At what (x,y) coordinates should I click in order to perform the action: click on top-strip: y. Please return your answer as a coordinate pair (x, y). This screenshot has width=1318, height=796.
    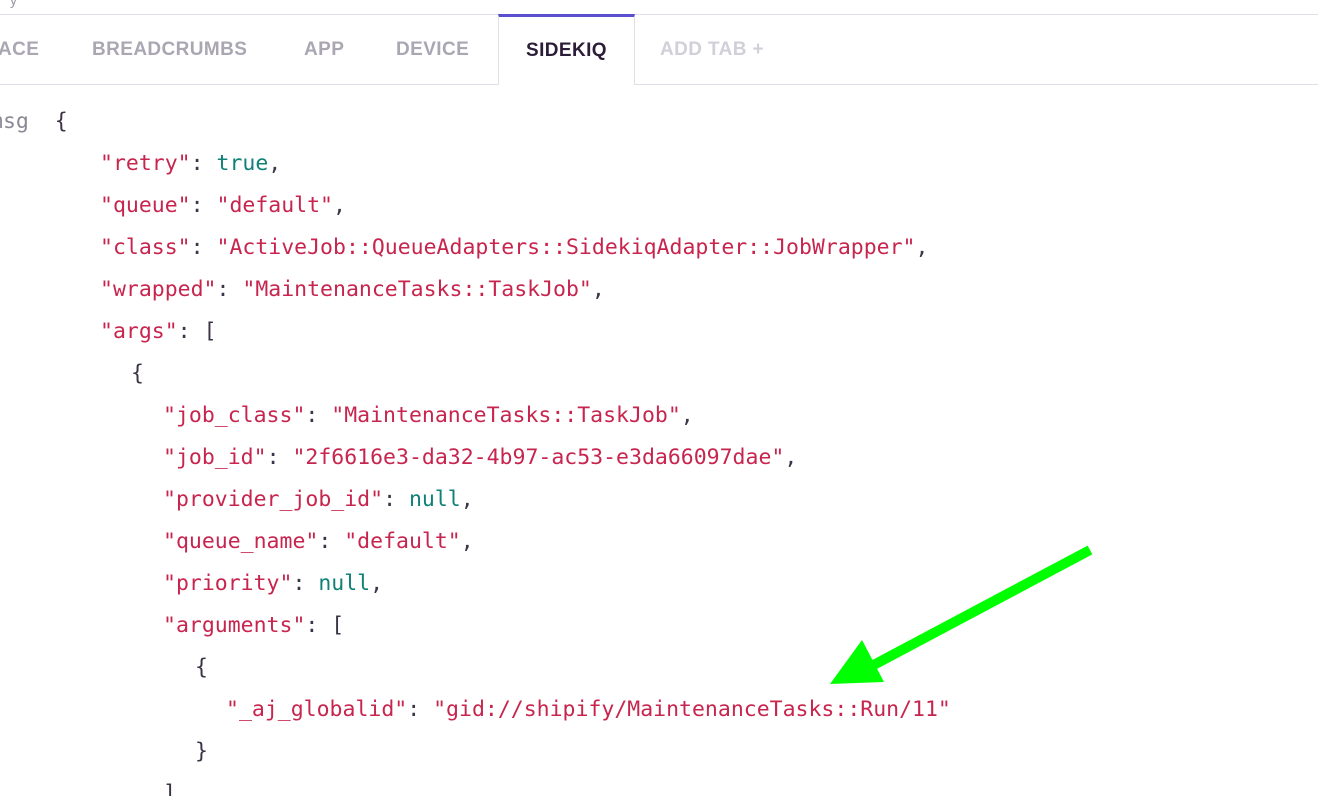
    Looking at the image, I should click on (659, 7).